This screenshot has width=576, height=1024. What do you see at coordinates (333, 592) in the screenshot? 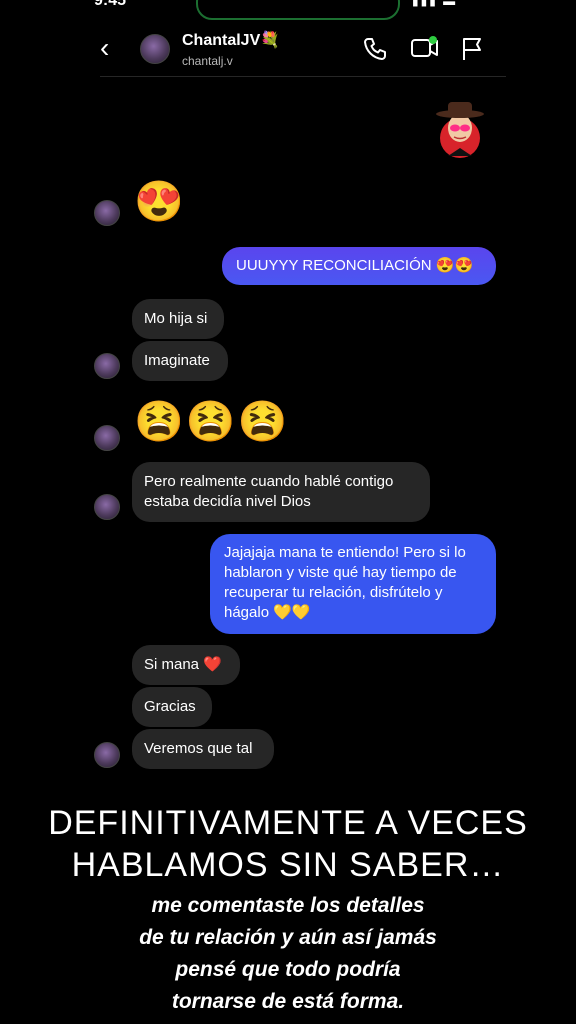
I see `message-line: recuperar tu relación, disfrútelo y` at bounding box center [333, 592].